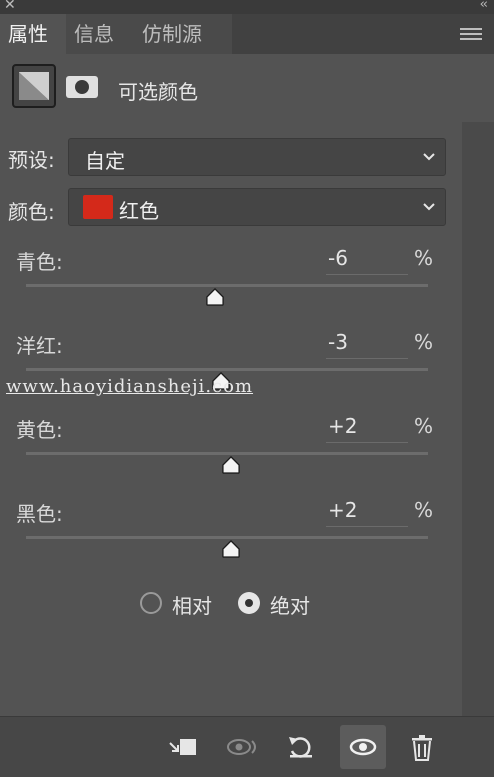 This screenshot has height=777, width=494. Describe the element at coordinates (130, 386) in the screenshot. I see `watermark-text: www.haoyidiansheji.com` at that location.